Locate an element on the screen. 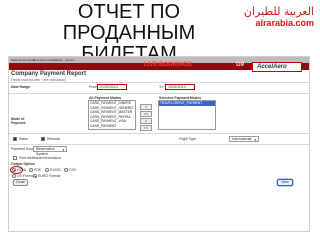 The width and height of the screenshot is (320, 240). flight-type-select: International ▼ is located at coordinates (244, 139).